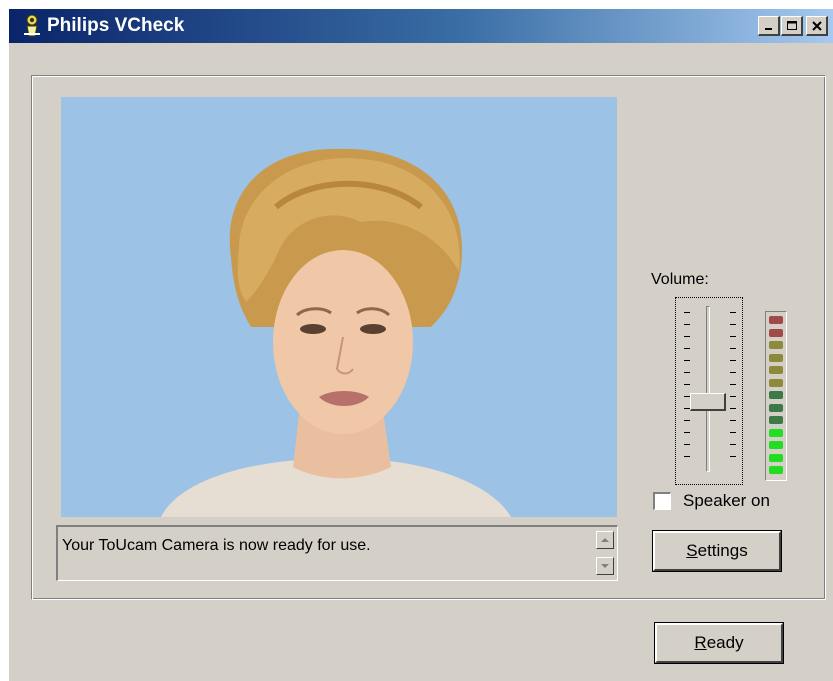  What do you see at coordinates (421, 26) in the screenshot?
I see `title-bar: Philips VCheck` at bounding box center [421, 26].